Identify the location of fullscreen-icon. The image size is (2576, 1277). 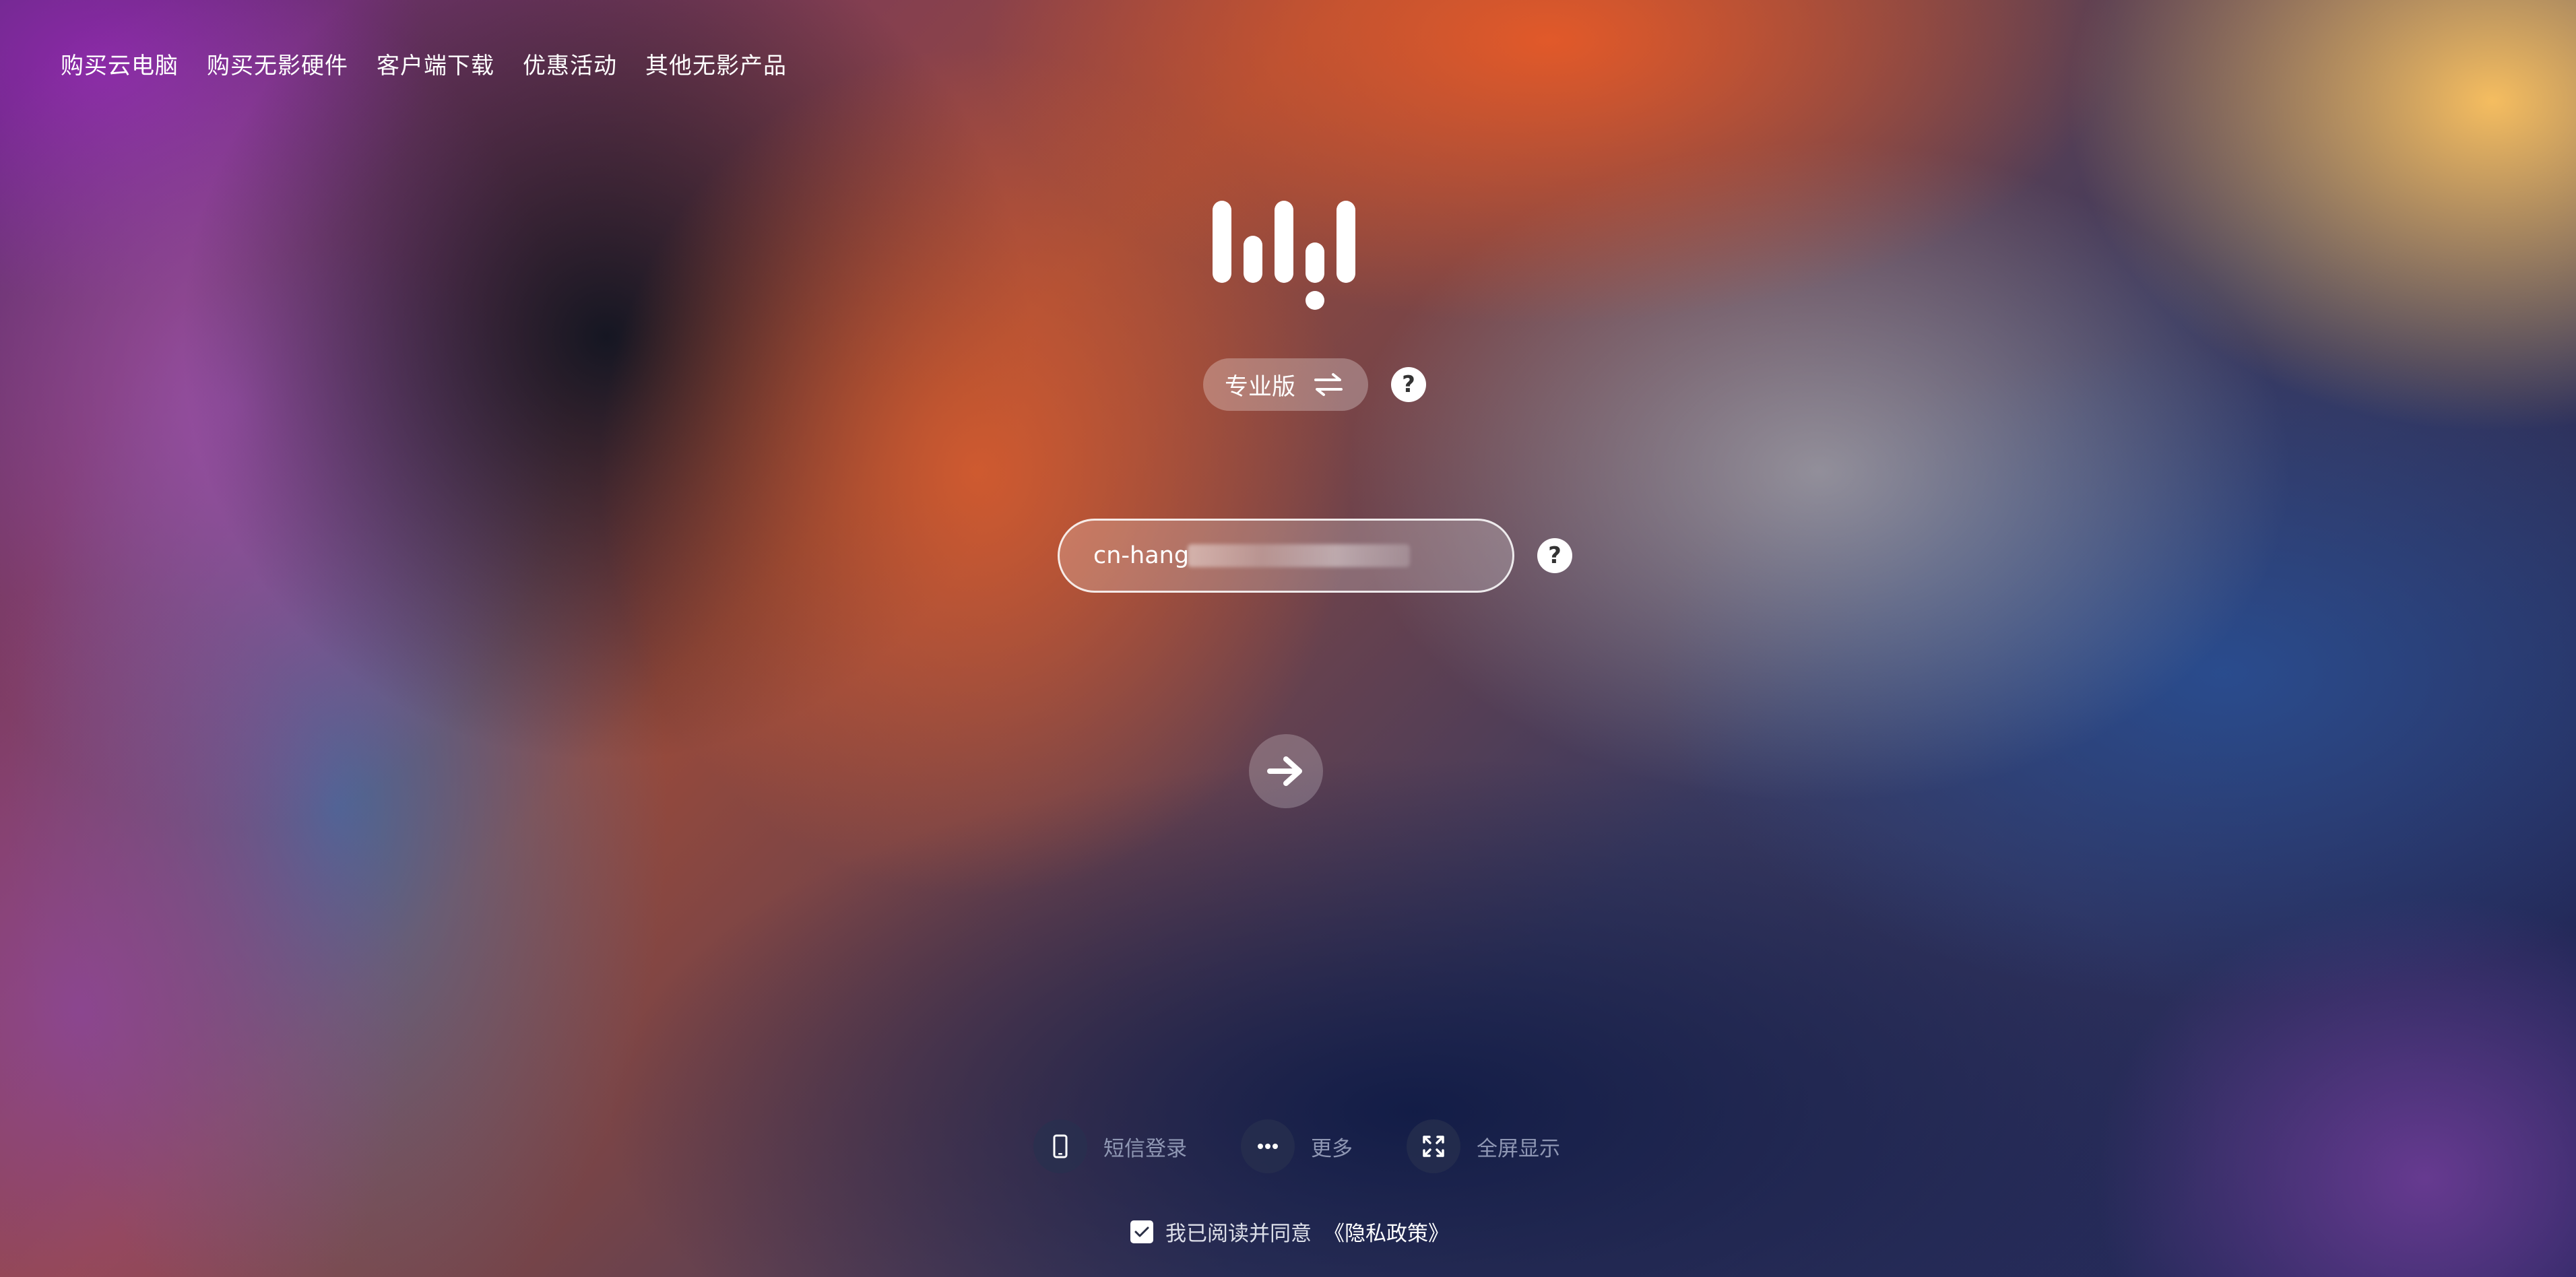
(1434, 1146).